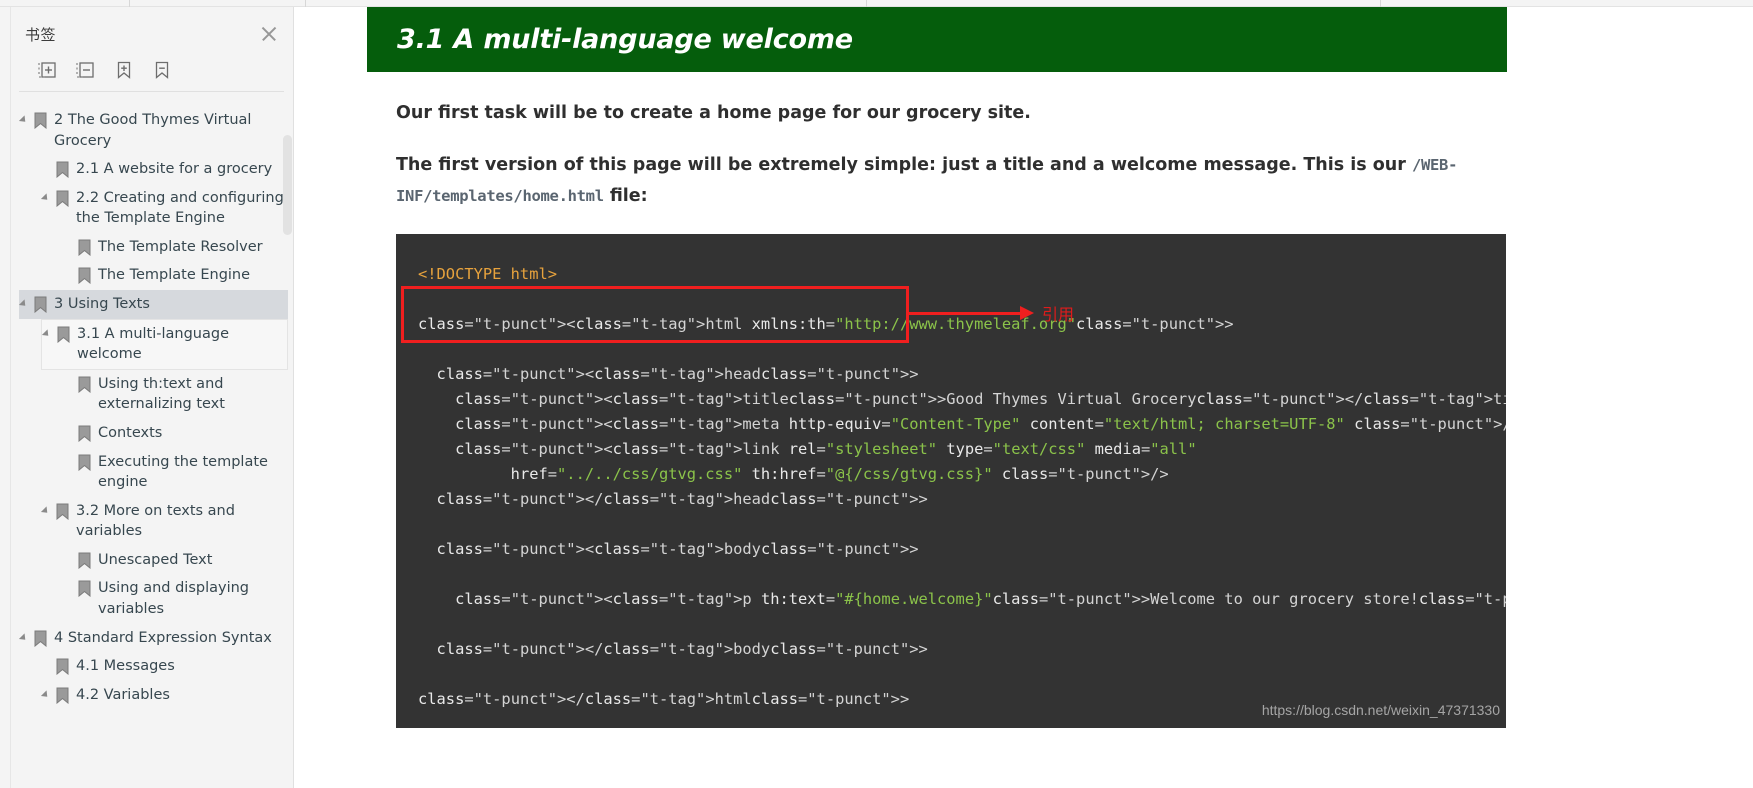  Describe the element at coordinates (183, 472) in the screenshot. I see `bookmark-item-label: Executing the template engine` at that location.